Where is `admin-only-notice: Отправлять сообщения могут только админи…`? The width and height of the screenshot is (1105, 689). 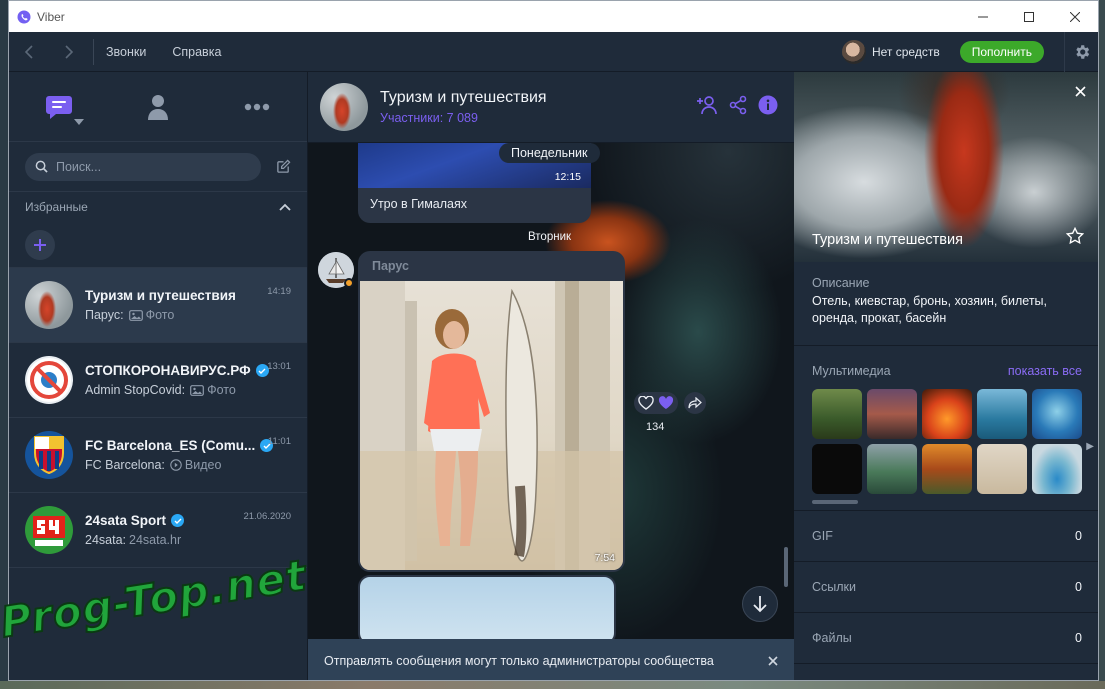
admin-only-notice: Отправлять сообщения могут только админи… is located at coordinates (551, 659).